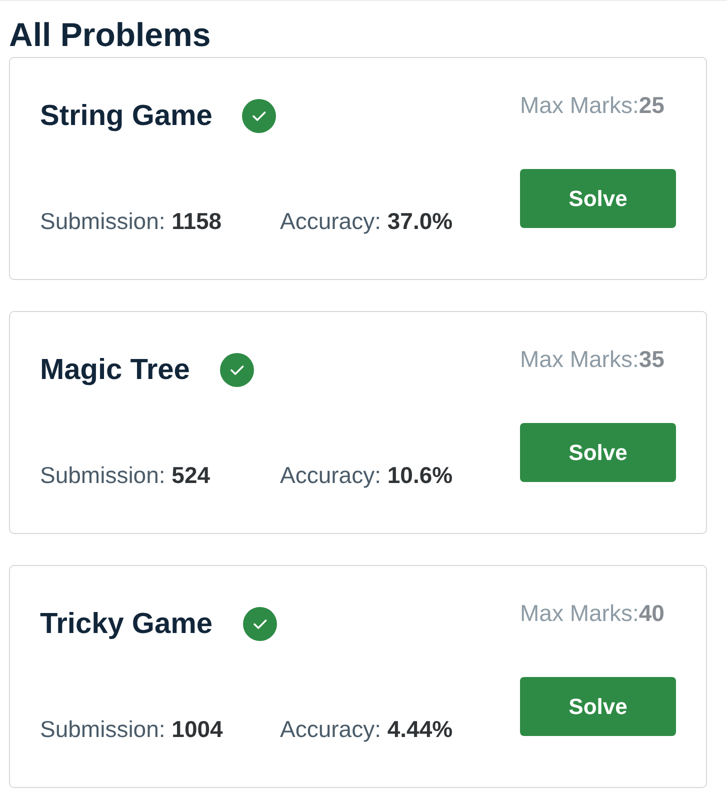  Describe the element at coordinates (592, 613) in the screenshot. I see `max-marks: Max Marks:40` at that location.